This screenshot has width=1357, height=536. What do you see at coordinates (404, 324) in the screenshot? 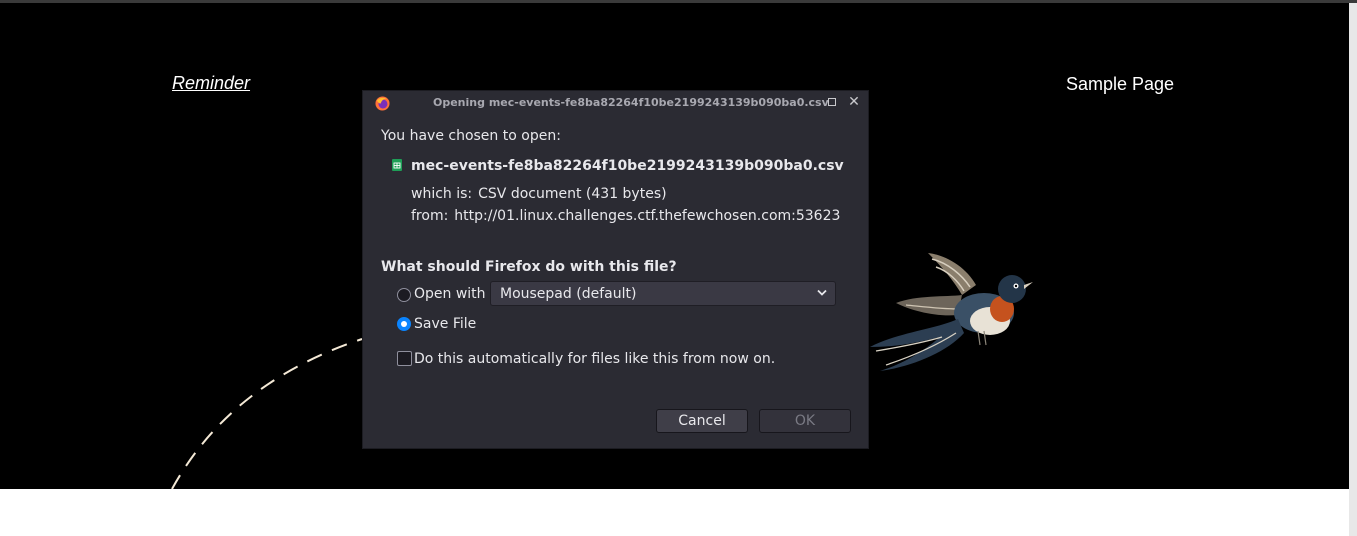
I see `save-file-radio` at bounding box center [404, 324].